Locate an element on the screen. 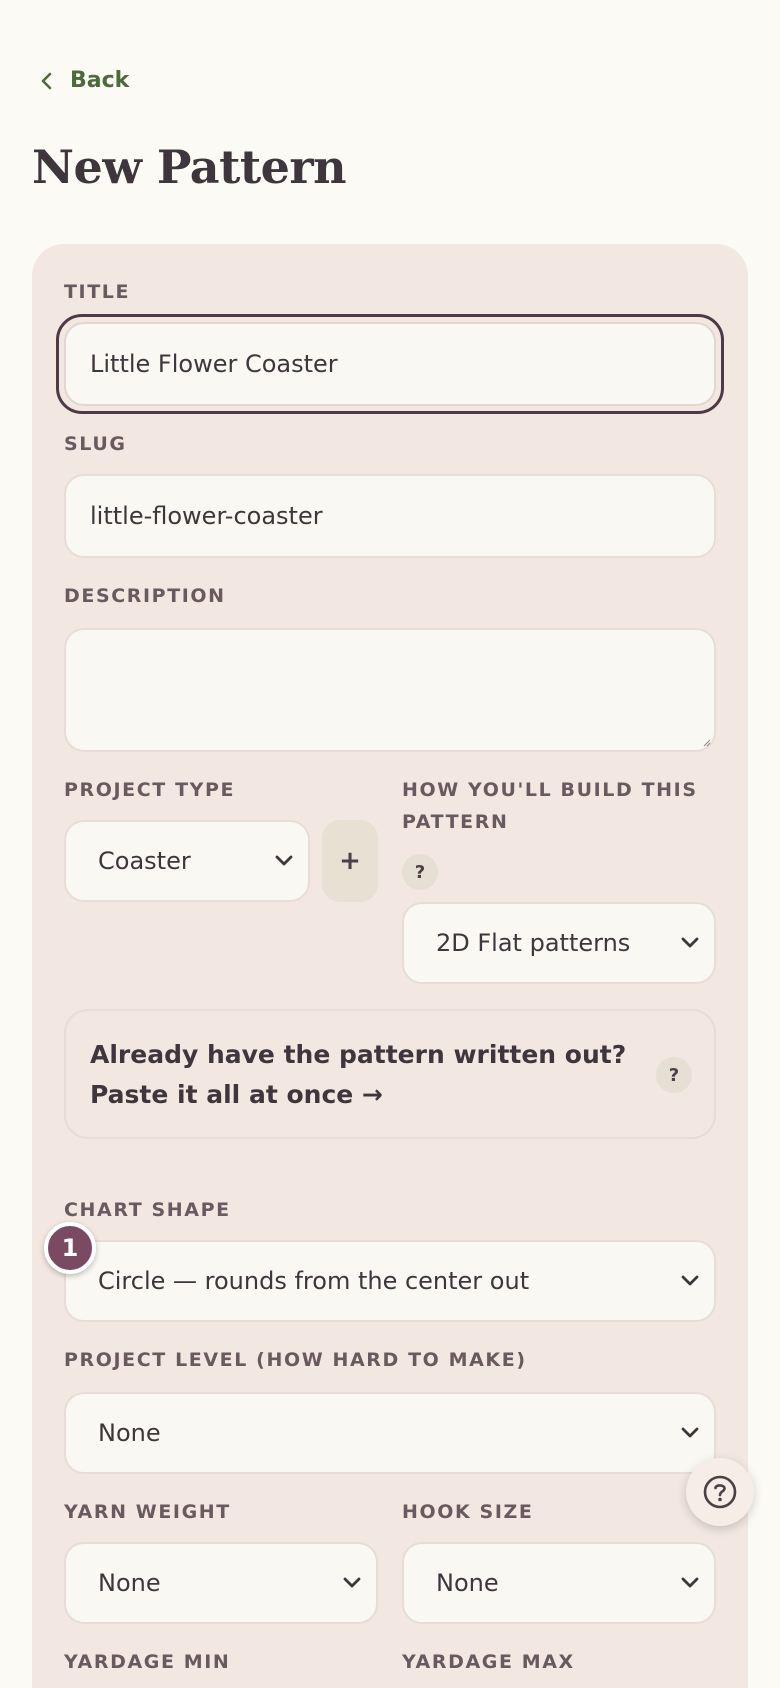  description-textarea is located at coordinates (390, 690).